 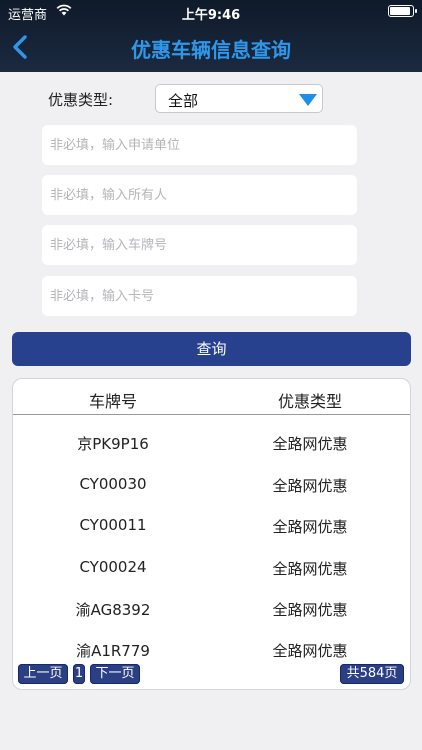 I want to click on table-row: 渝A1R779 全路网优惠, so click(x=211, y=648).